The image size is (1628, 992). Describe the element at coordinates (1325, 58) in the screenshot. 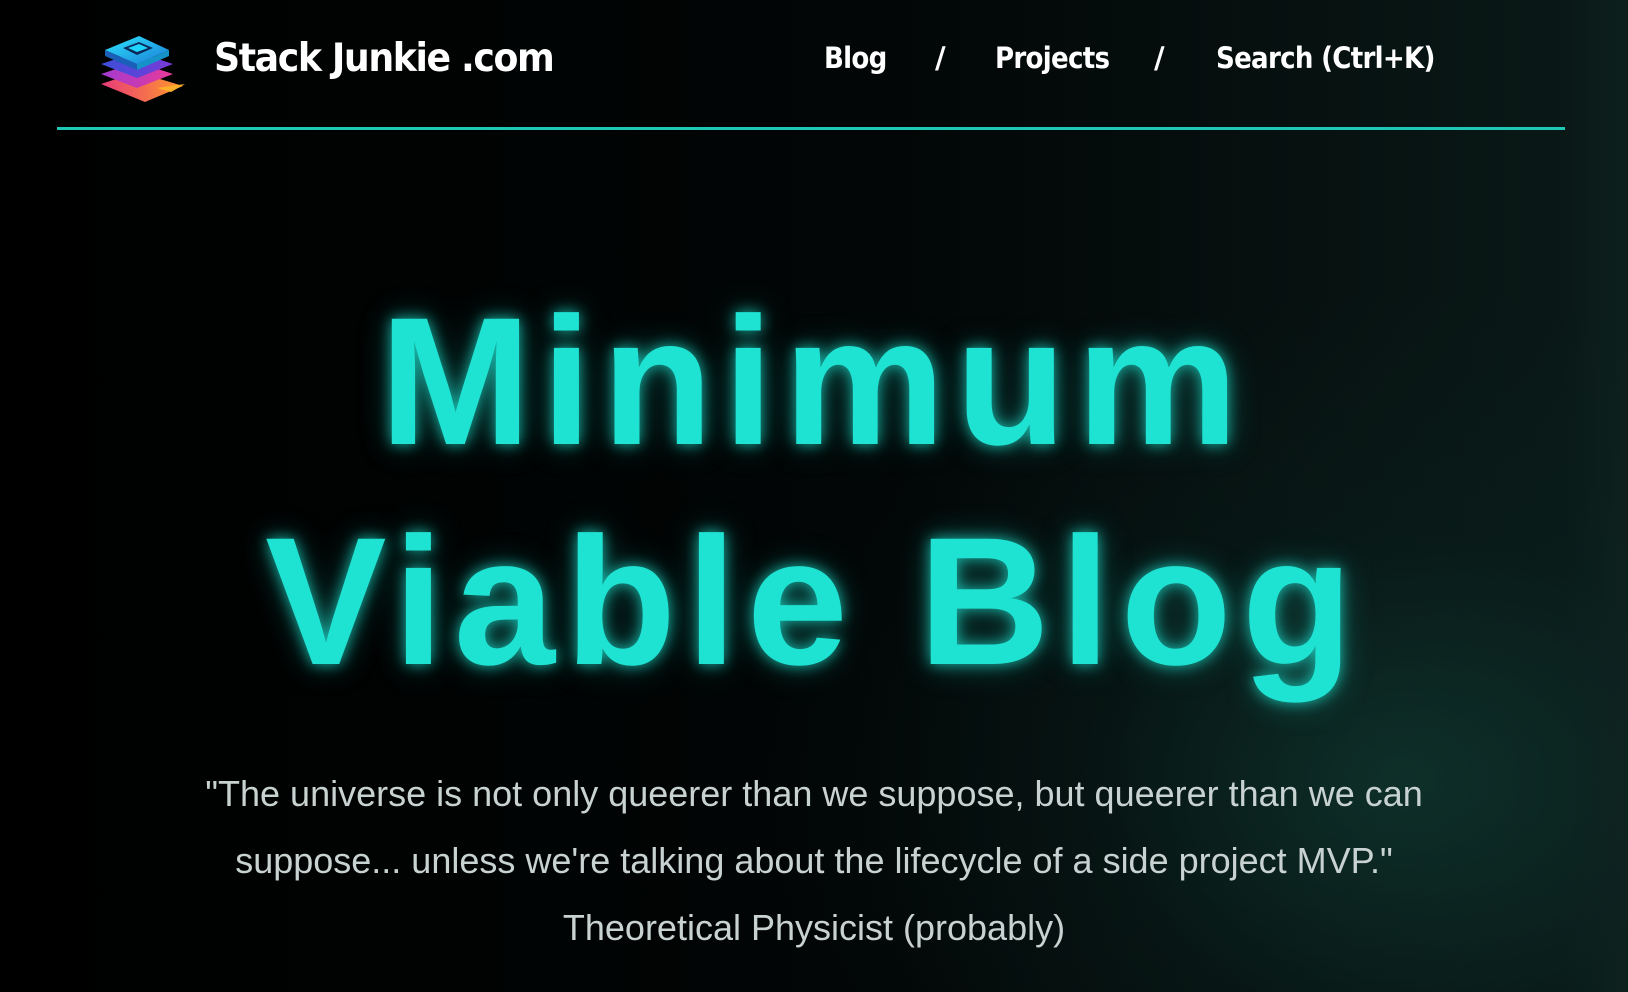

I see `nav-link-search: Search (Ctrl+K)` at that location.